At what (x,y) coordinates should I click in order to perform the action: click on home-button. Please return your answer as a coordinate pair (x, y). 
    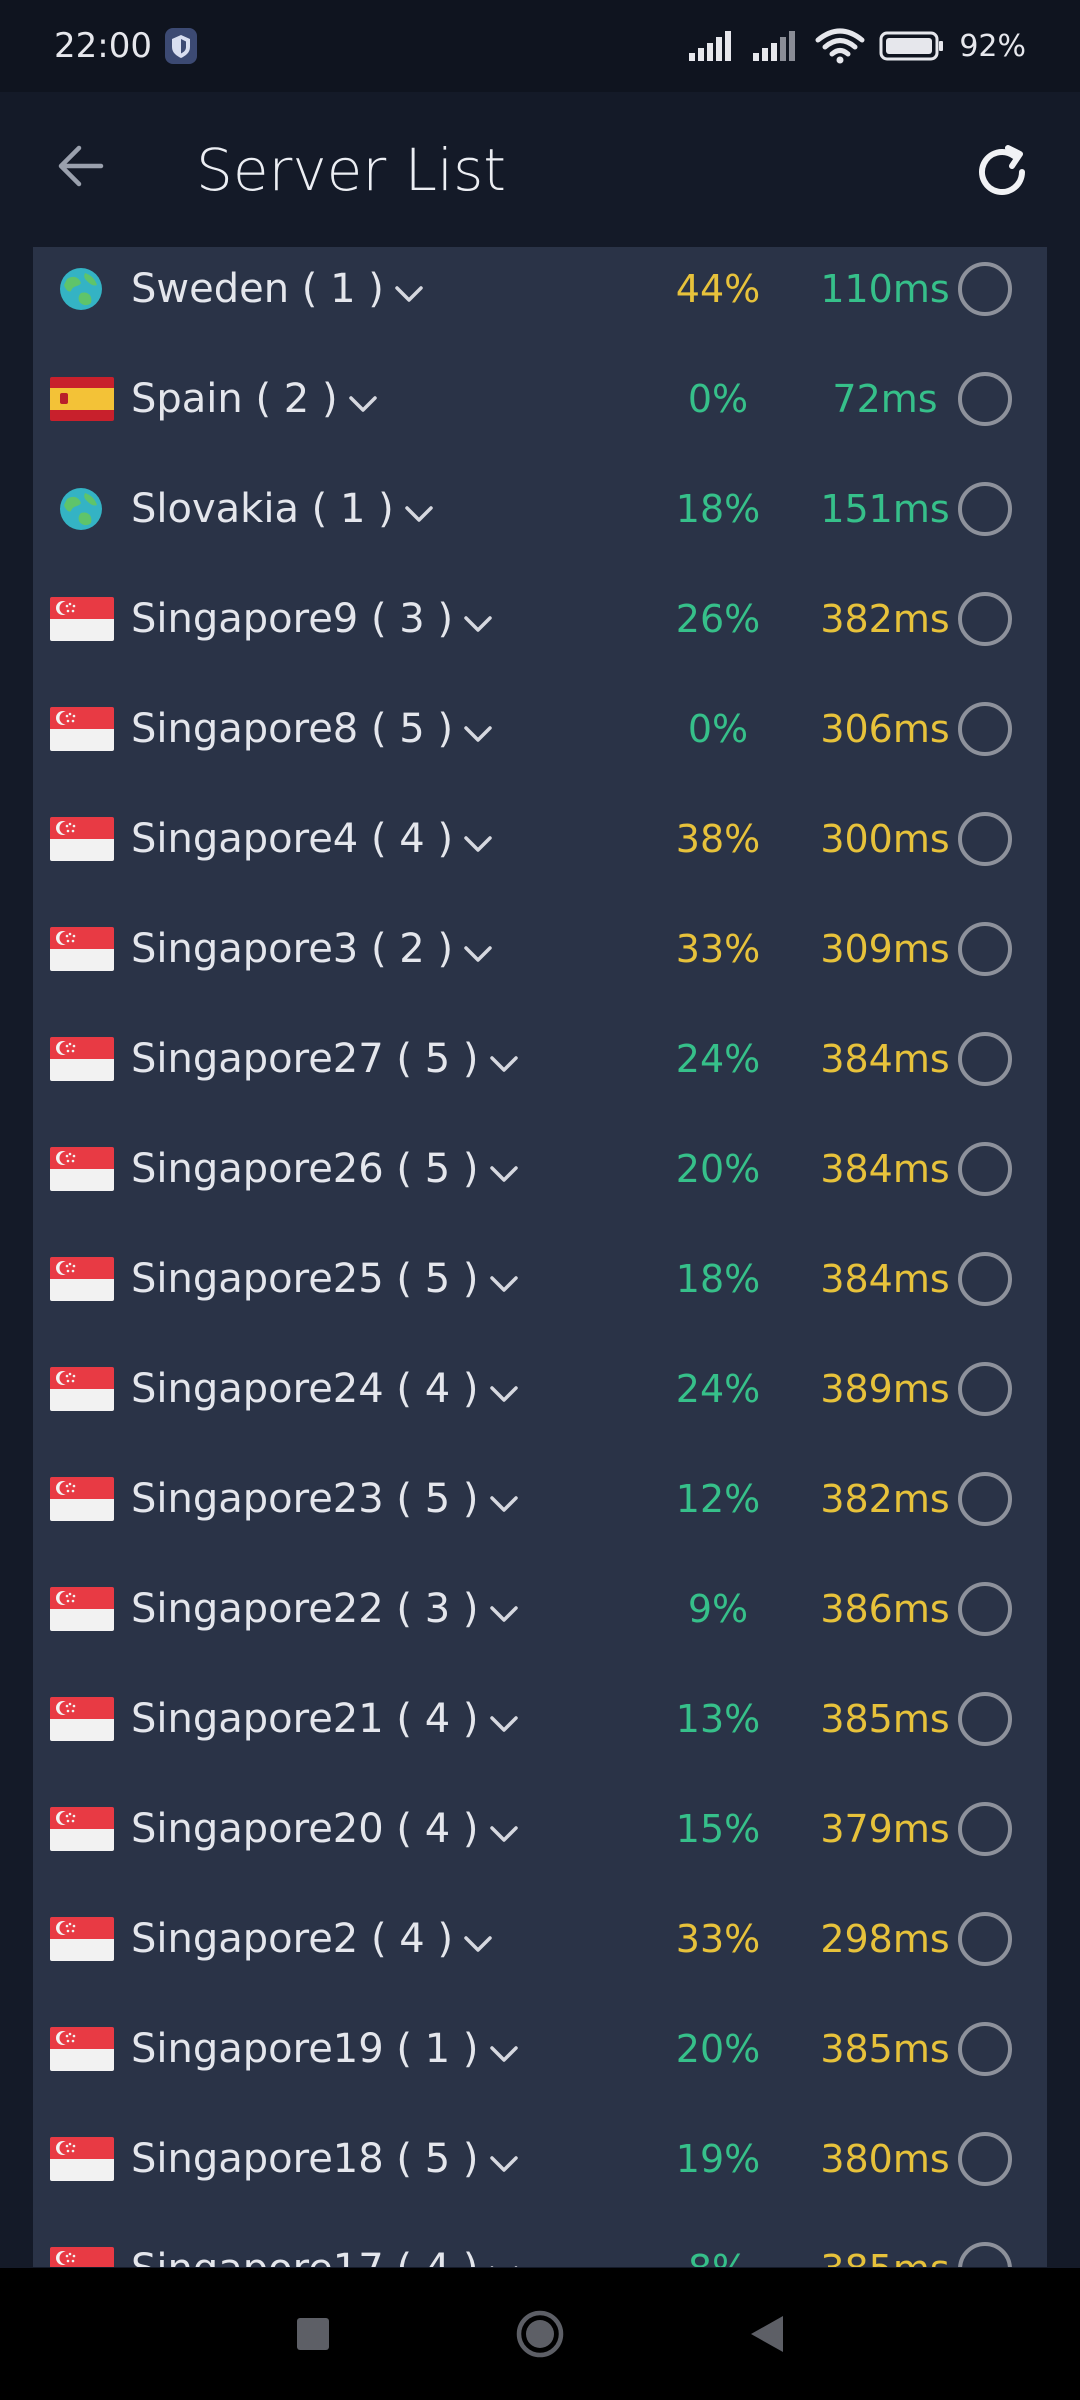
    Looking at the image, I should click on (540, 2334).